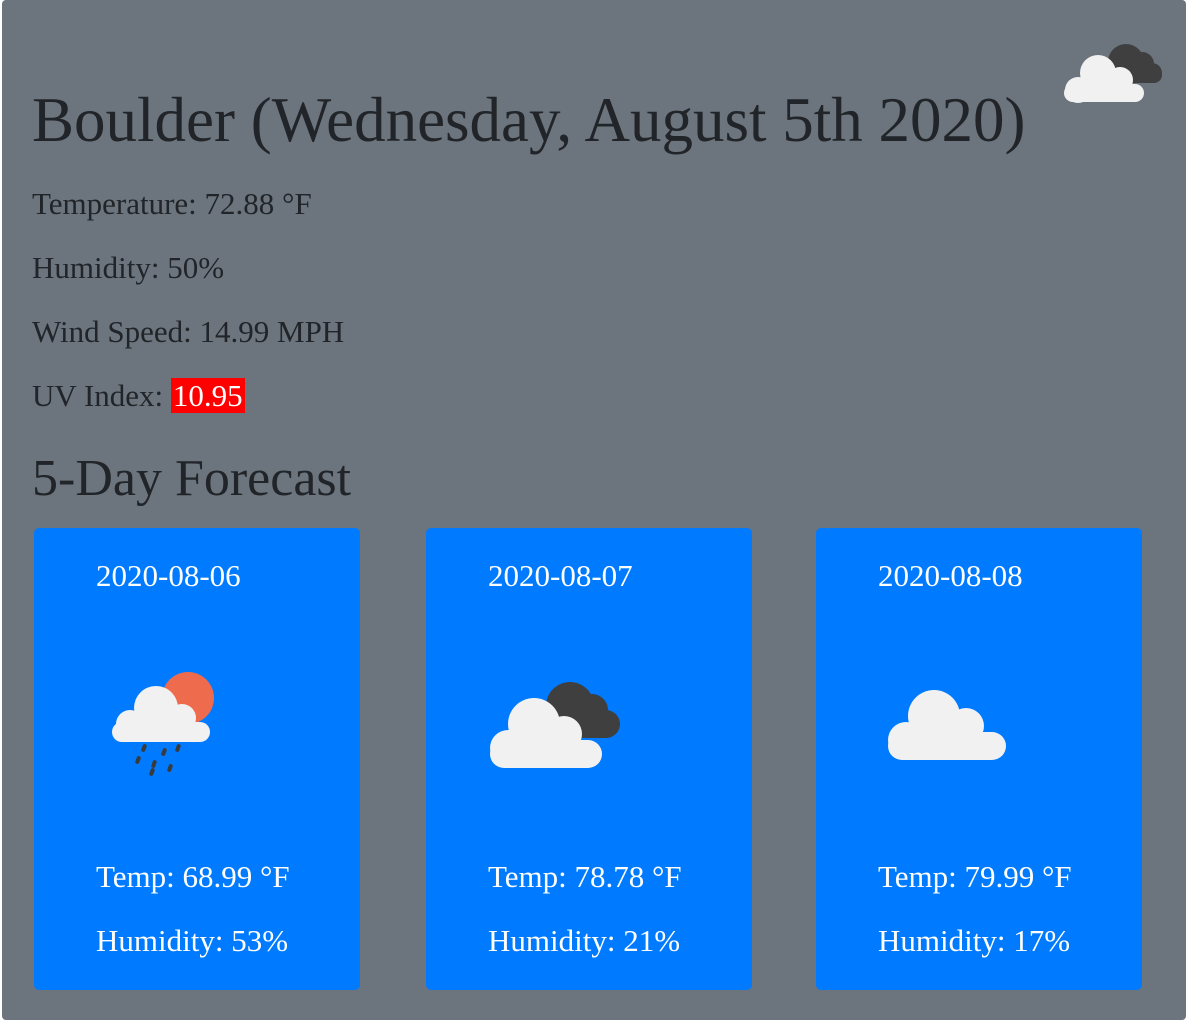  I want to click on temperature-text: Temperature: 72.88 °F, so click(172, 203).